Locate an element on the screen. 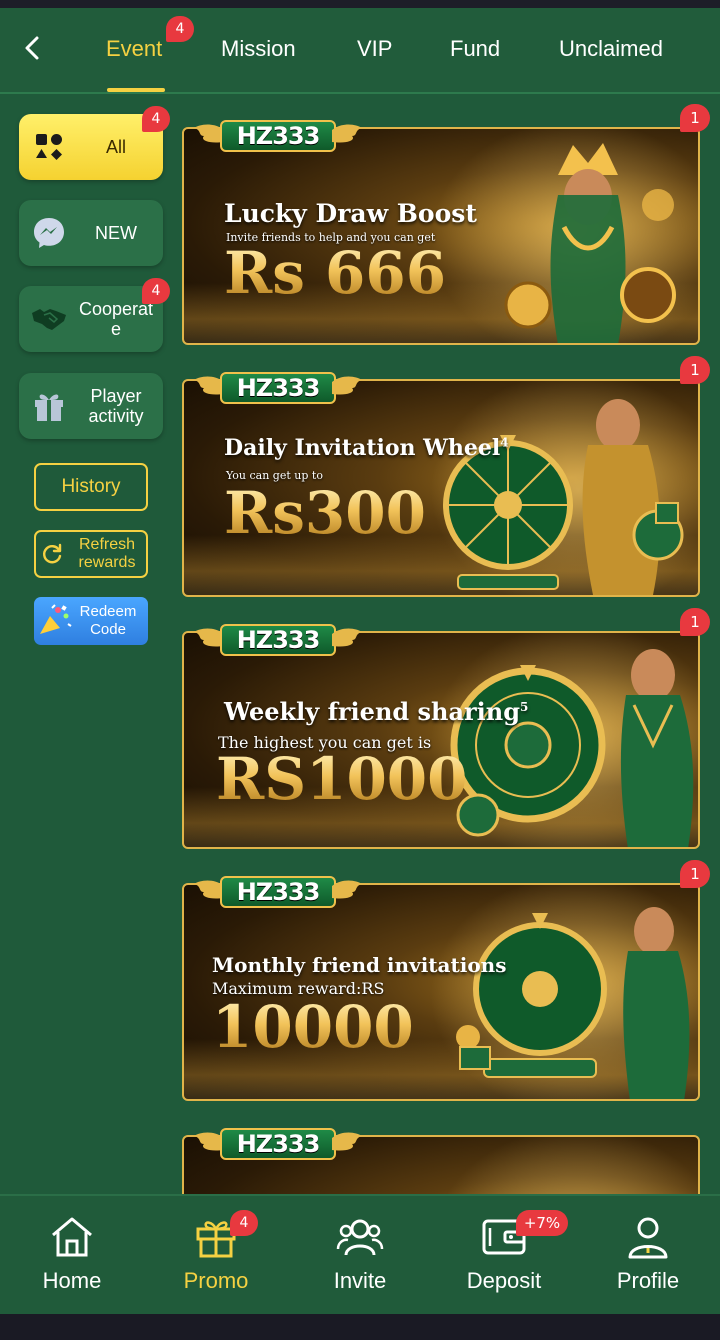 The width and height of the screenshot is (720, 1340). redeem-code-button: Redeem Code is located at coordinates (91, 621).